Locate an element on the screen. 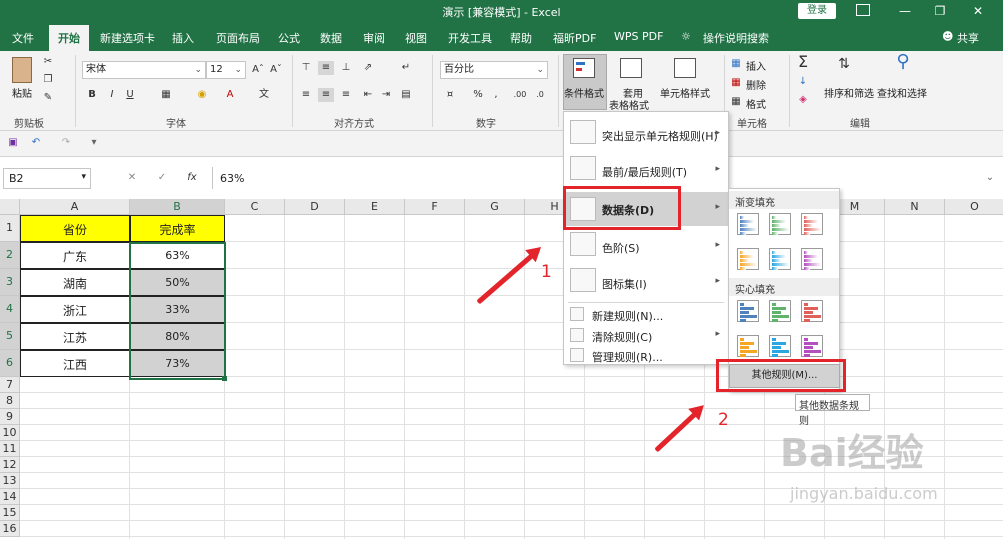 The image size is (1003, 539). column-header-B: B is located at coordinates (177, 207).